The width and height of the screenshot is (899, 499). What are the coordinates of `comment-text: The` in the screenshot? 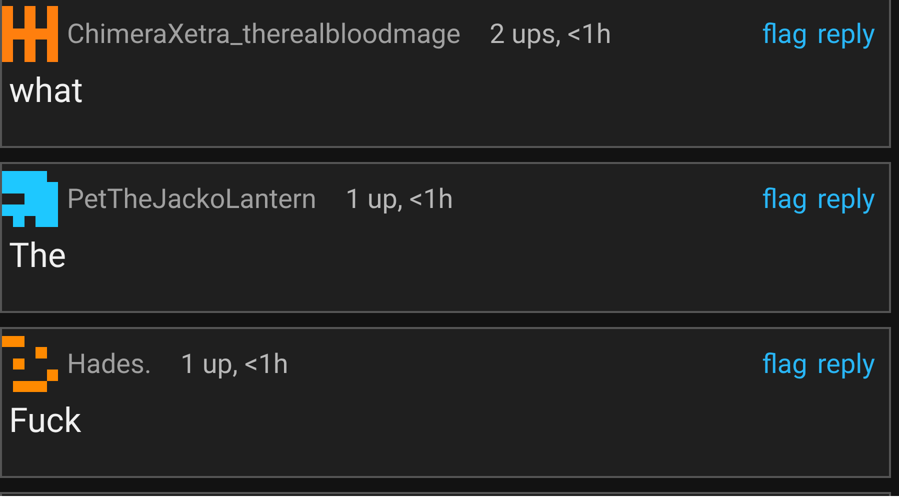 It's located at (38, 256).